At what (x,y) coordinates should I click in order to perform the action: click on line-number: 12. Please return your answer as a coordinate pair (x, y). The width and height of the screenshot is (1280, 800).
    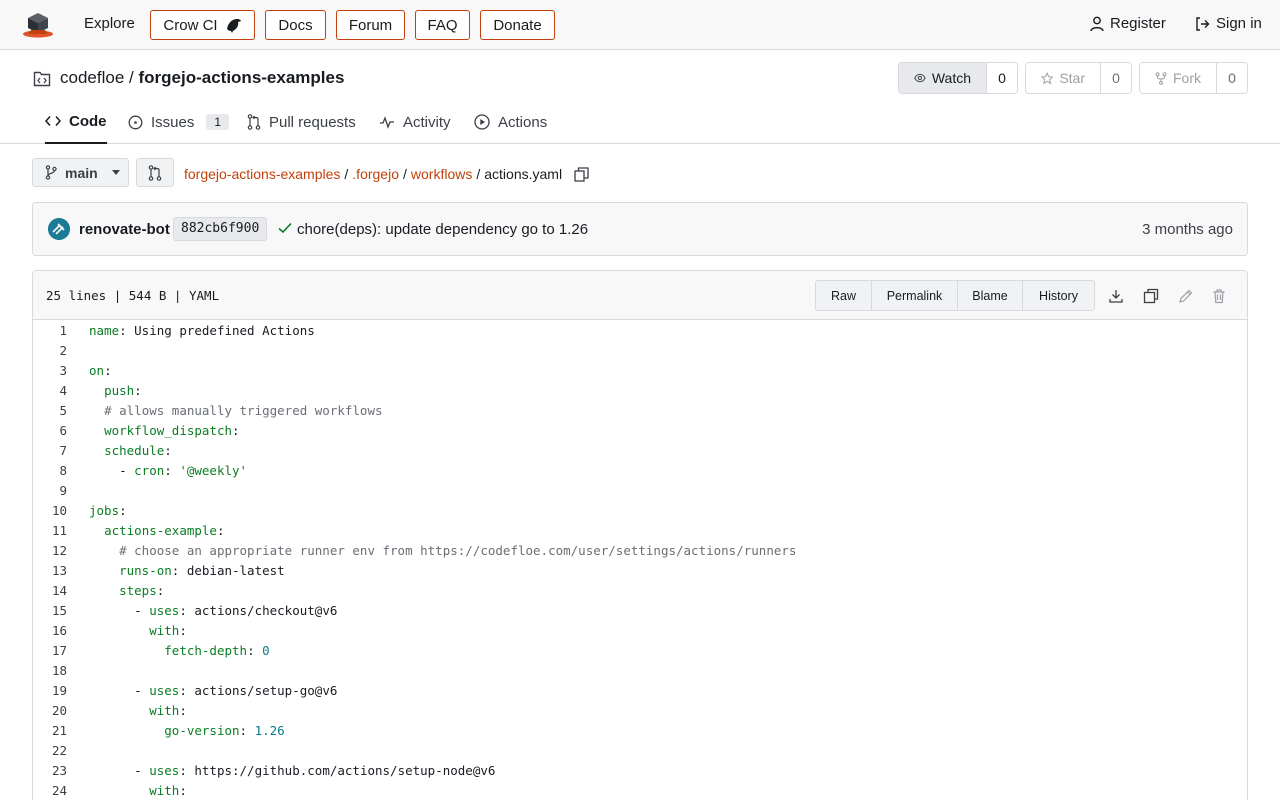
    Looking at the image, I should click on (50, 551).